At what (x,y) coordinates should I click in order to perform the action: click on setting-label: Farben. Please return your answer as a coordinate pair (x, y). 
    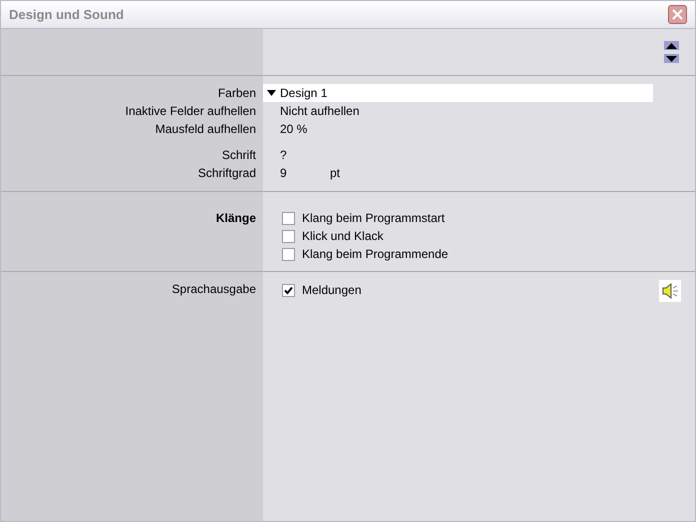
    Looking at the image, I should click on (237, 93).